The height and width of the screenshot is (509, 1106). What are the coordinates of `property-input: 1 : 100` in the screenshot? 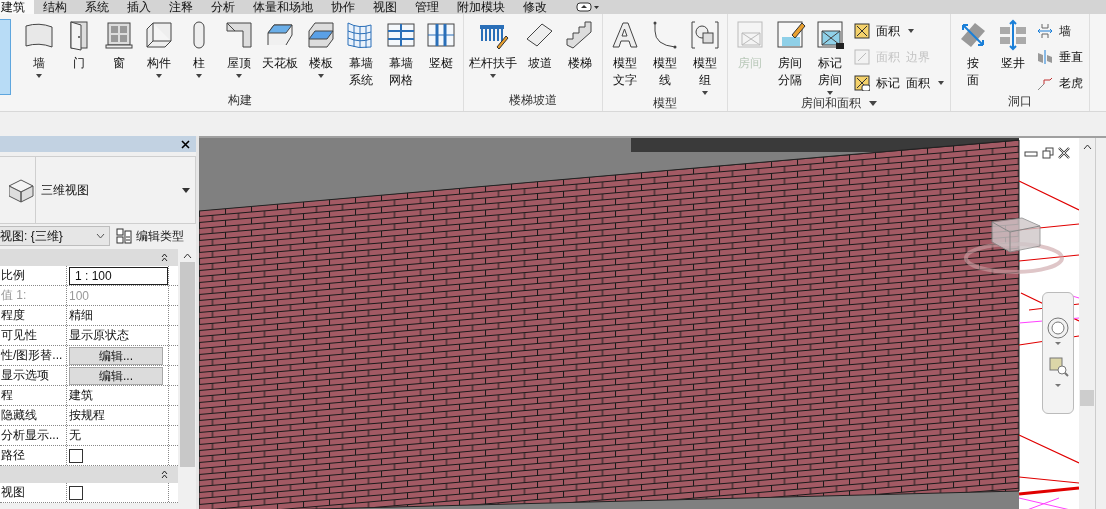 It's located at (118, 275).